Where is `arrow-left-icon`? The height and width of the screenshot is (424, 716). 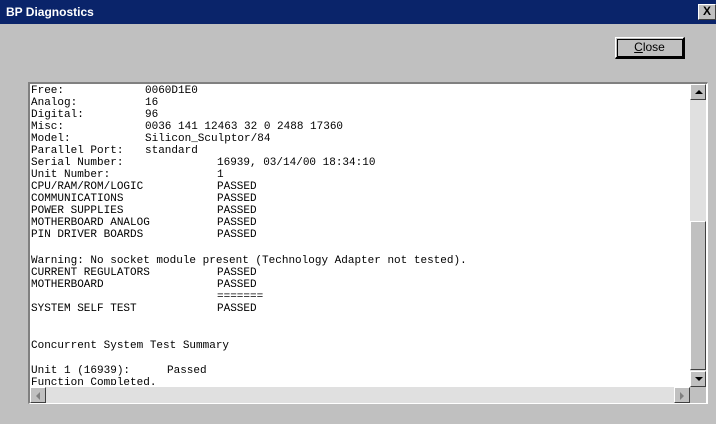
arrow-left-icon is located at coordinates (38, 396).